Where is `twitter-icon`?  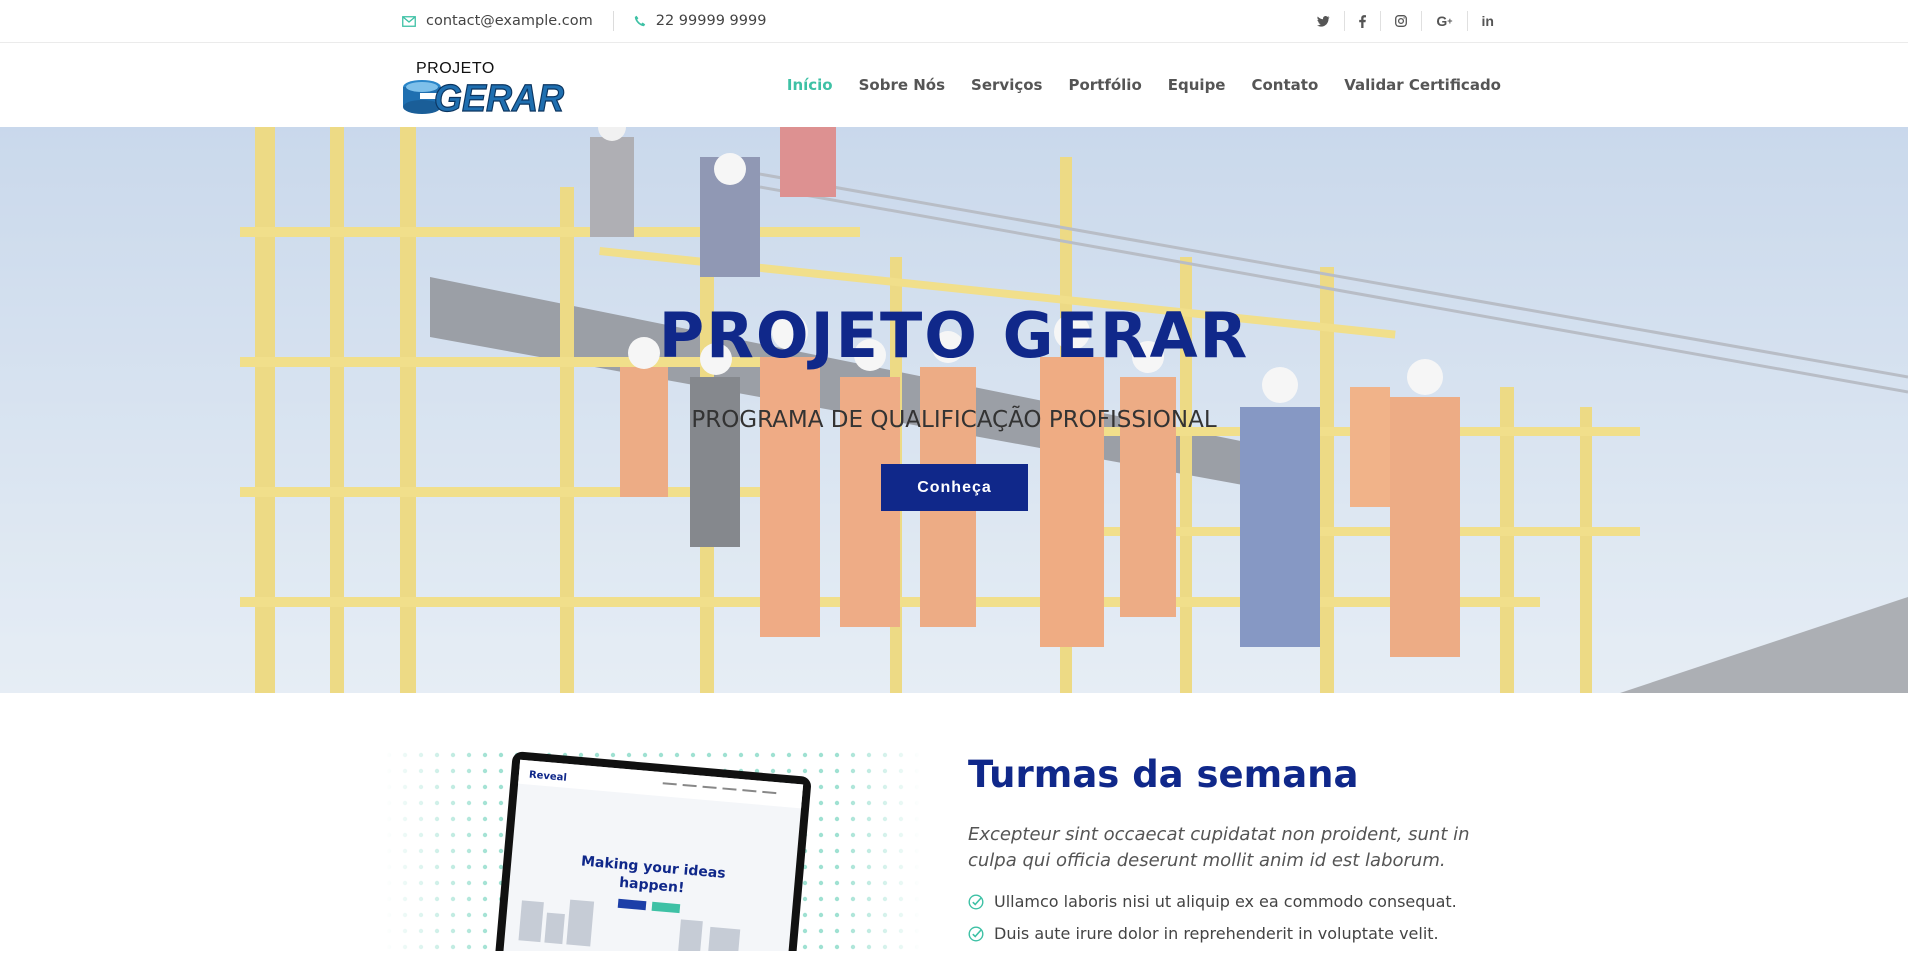 twitter-icon is located at coordinates (1323, 21).